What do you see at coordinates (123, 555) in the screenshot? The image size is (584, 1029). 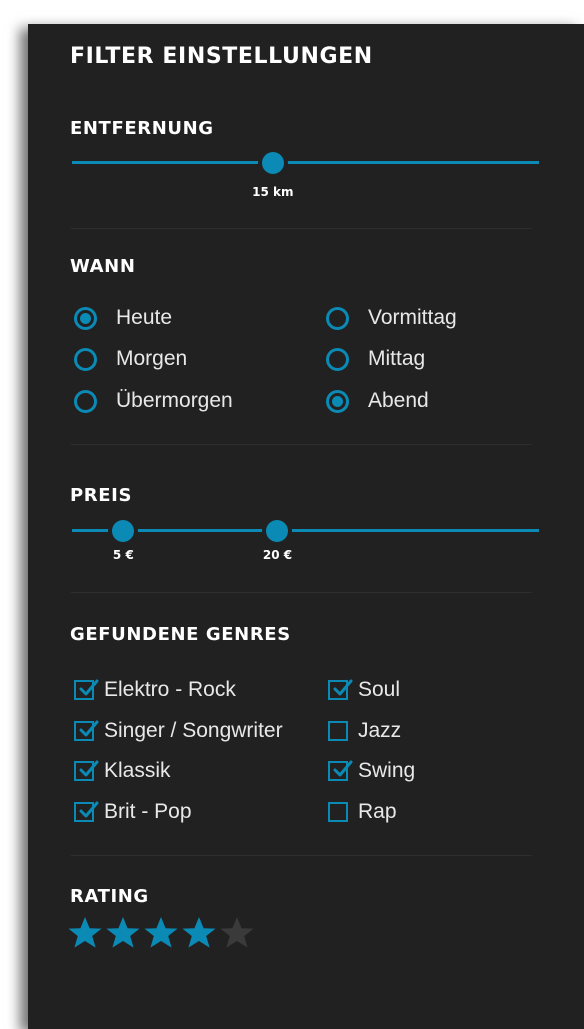 I see `price-min-label: 5 €` at bounding box center [123, 555].